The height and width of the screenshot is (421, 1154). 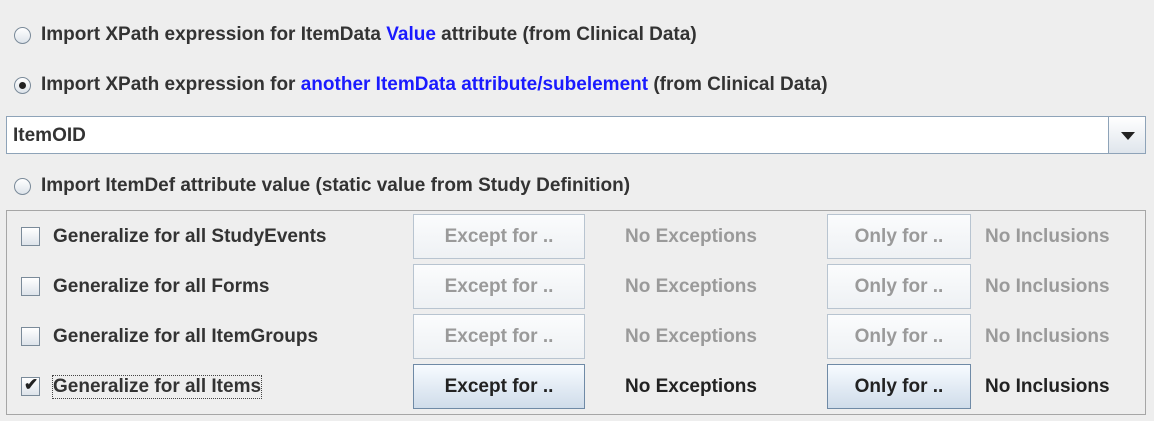 I want to click on chevron-down-icon, so click(x=1126, y=135).